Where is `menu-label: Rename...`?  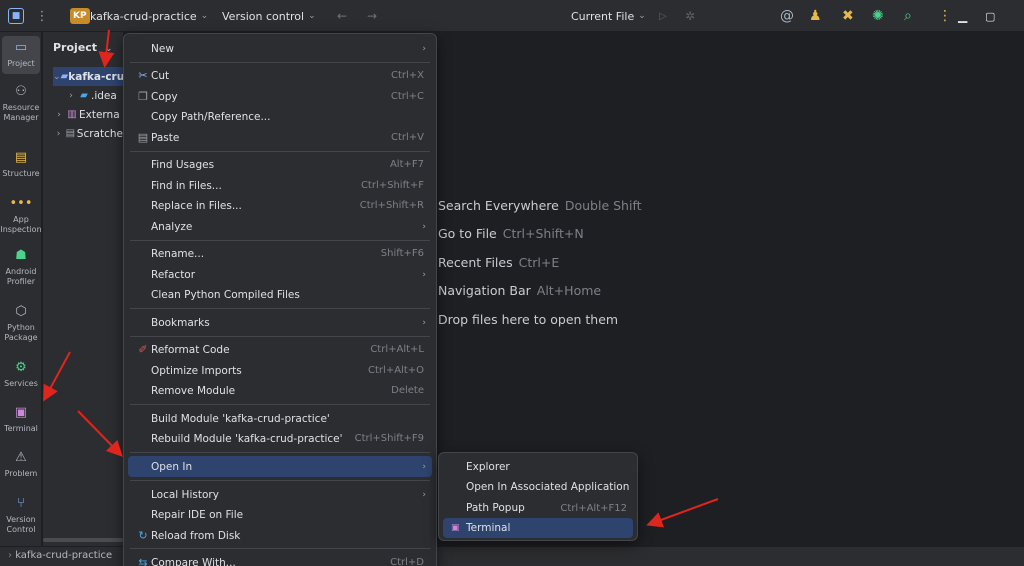 menu-label: Rename... is located at coordinates (178, 253).